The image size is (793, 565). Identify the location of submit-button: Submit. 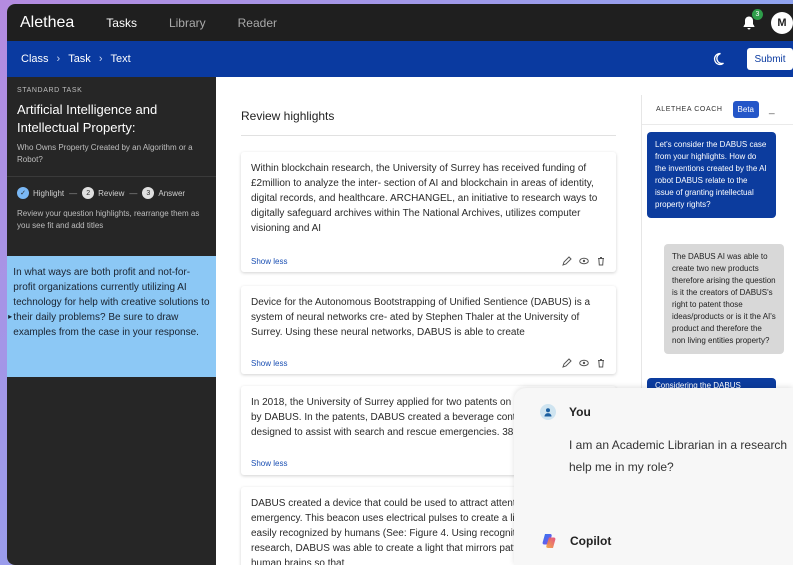
(770, 59).